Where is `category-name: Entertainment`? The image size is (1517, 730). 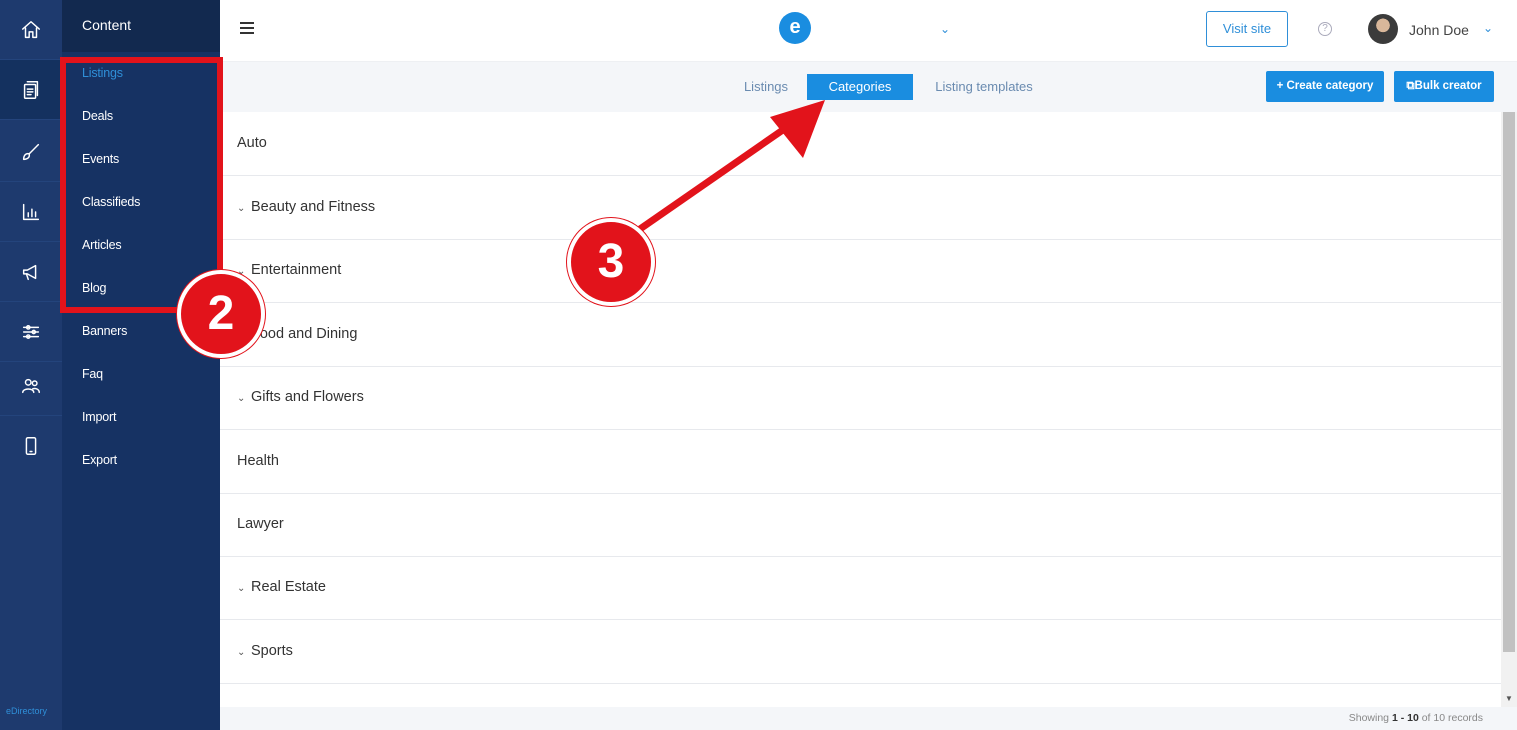
category-name: Entertainment is located at coordinates (296, 270).